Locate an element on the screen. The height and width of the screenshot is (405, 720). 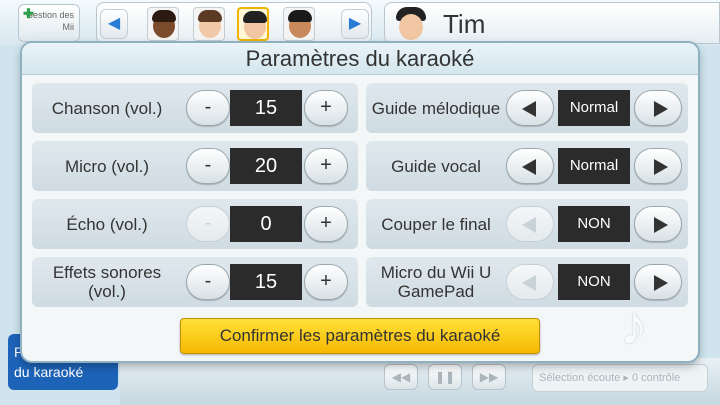
music-note-icon: ♪ is located at coordinates (634, 324).